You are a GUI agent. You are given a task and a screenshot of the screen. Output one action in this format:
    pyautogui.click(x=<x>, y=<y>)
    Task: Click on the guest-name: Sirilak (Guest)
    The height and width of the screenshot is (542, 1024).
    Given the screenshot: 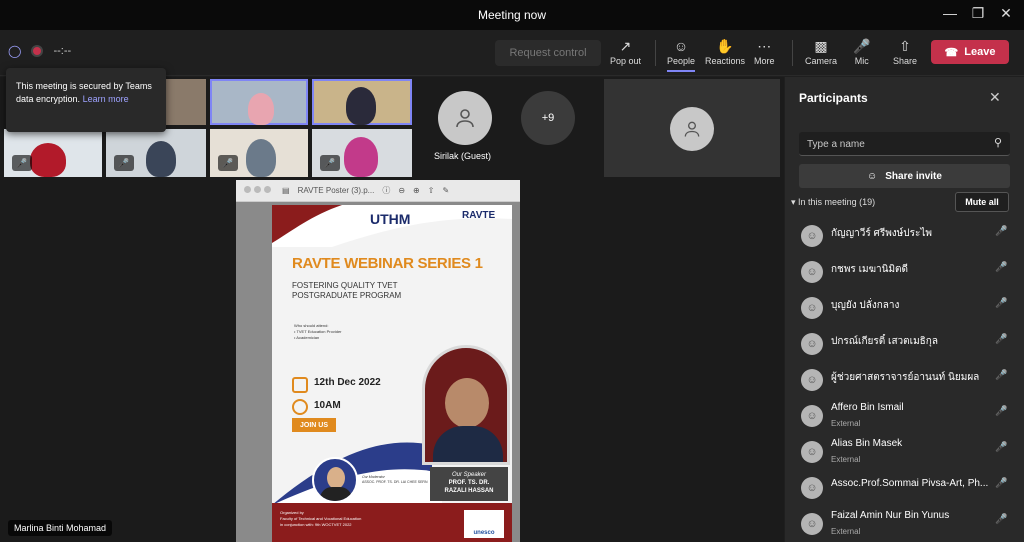 What is the action you would take?
    pyautogui.click(x=463, y=156)
    